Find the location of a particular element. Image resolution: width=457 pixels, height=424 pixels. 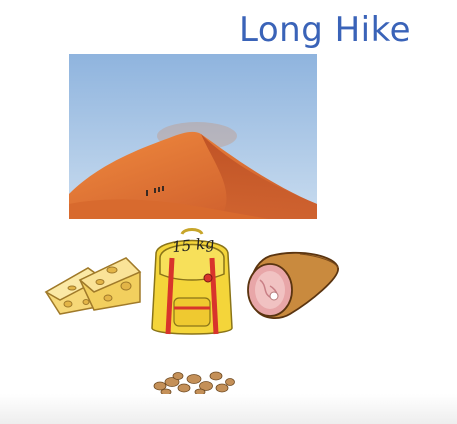

cheese-icon is located at coordinates (94, 285).